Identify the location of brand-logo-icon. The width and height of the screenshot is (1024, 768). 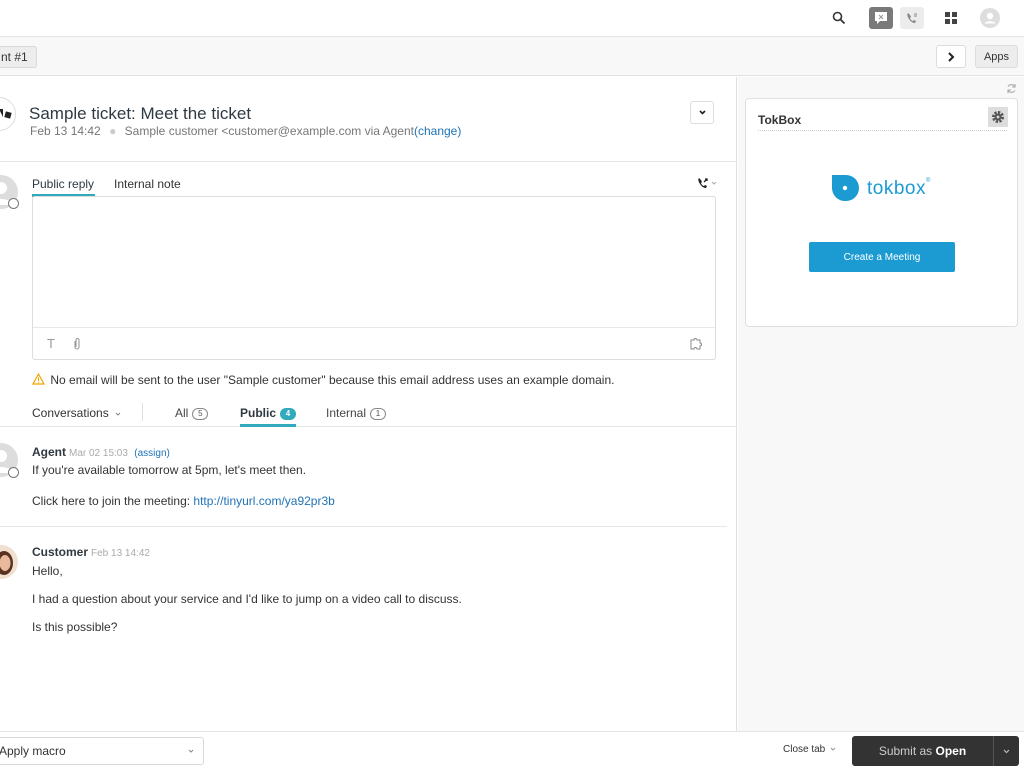
(6, 114).